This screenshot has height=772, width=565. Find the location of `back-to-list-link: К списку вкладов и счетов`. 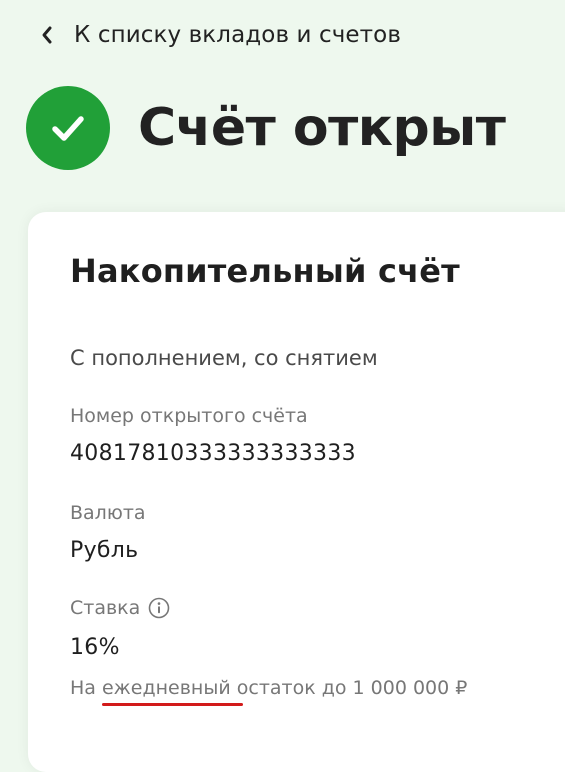

back-to-list-link: К списку вкладов и счетов is located at coordinates (218, 35).